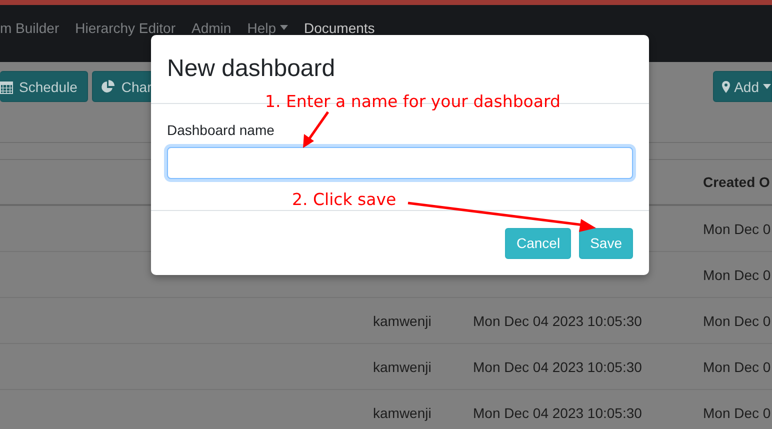 This screenshot has width=772, height=429. Describe the element at coordinates (742, 86) in the screenshot. I see `add-button: Add` at that location.